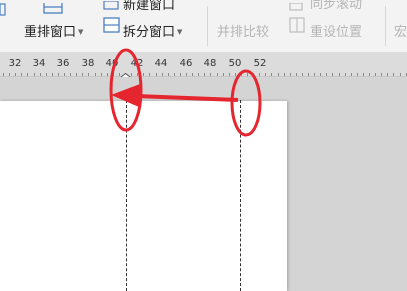  I want to click on ruler-label: 36, so click(63, 63).